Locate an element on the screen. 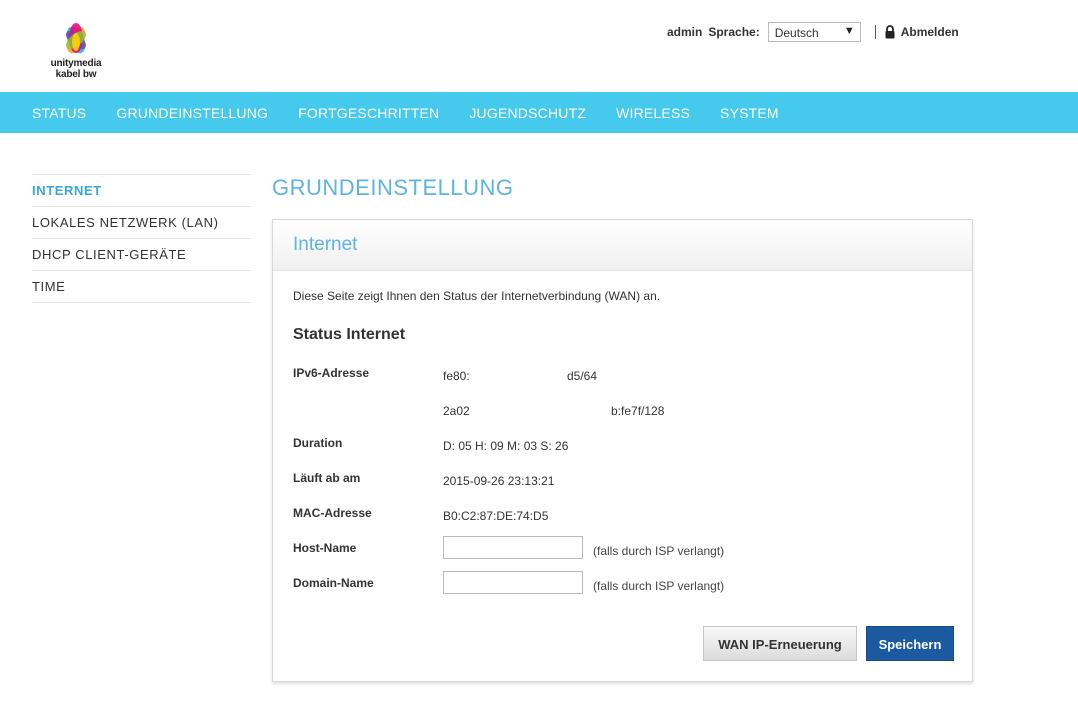 Image resolution: width=1078 pixels, height=714 pixels. language-select-value: Deutsch is located at coordinates (796, 33).